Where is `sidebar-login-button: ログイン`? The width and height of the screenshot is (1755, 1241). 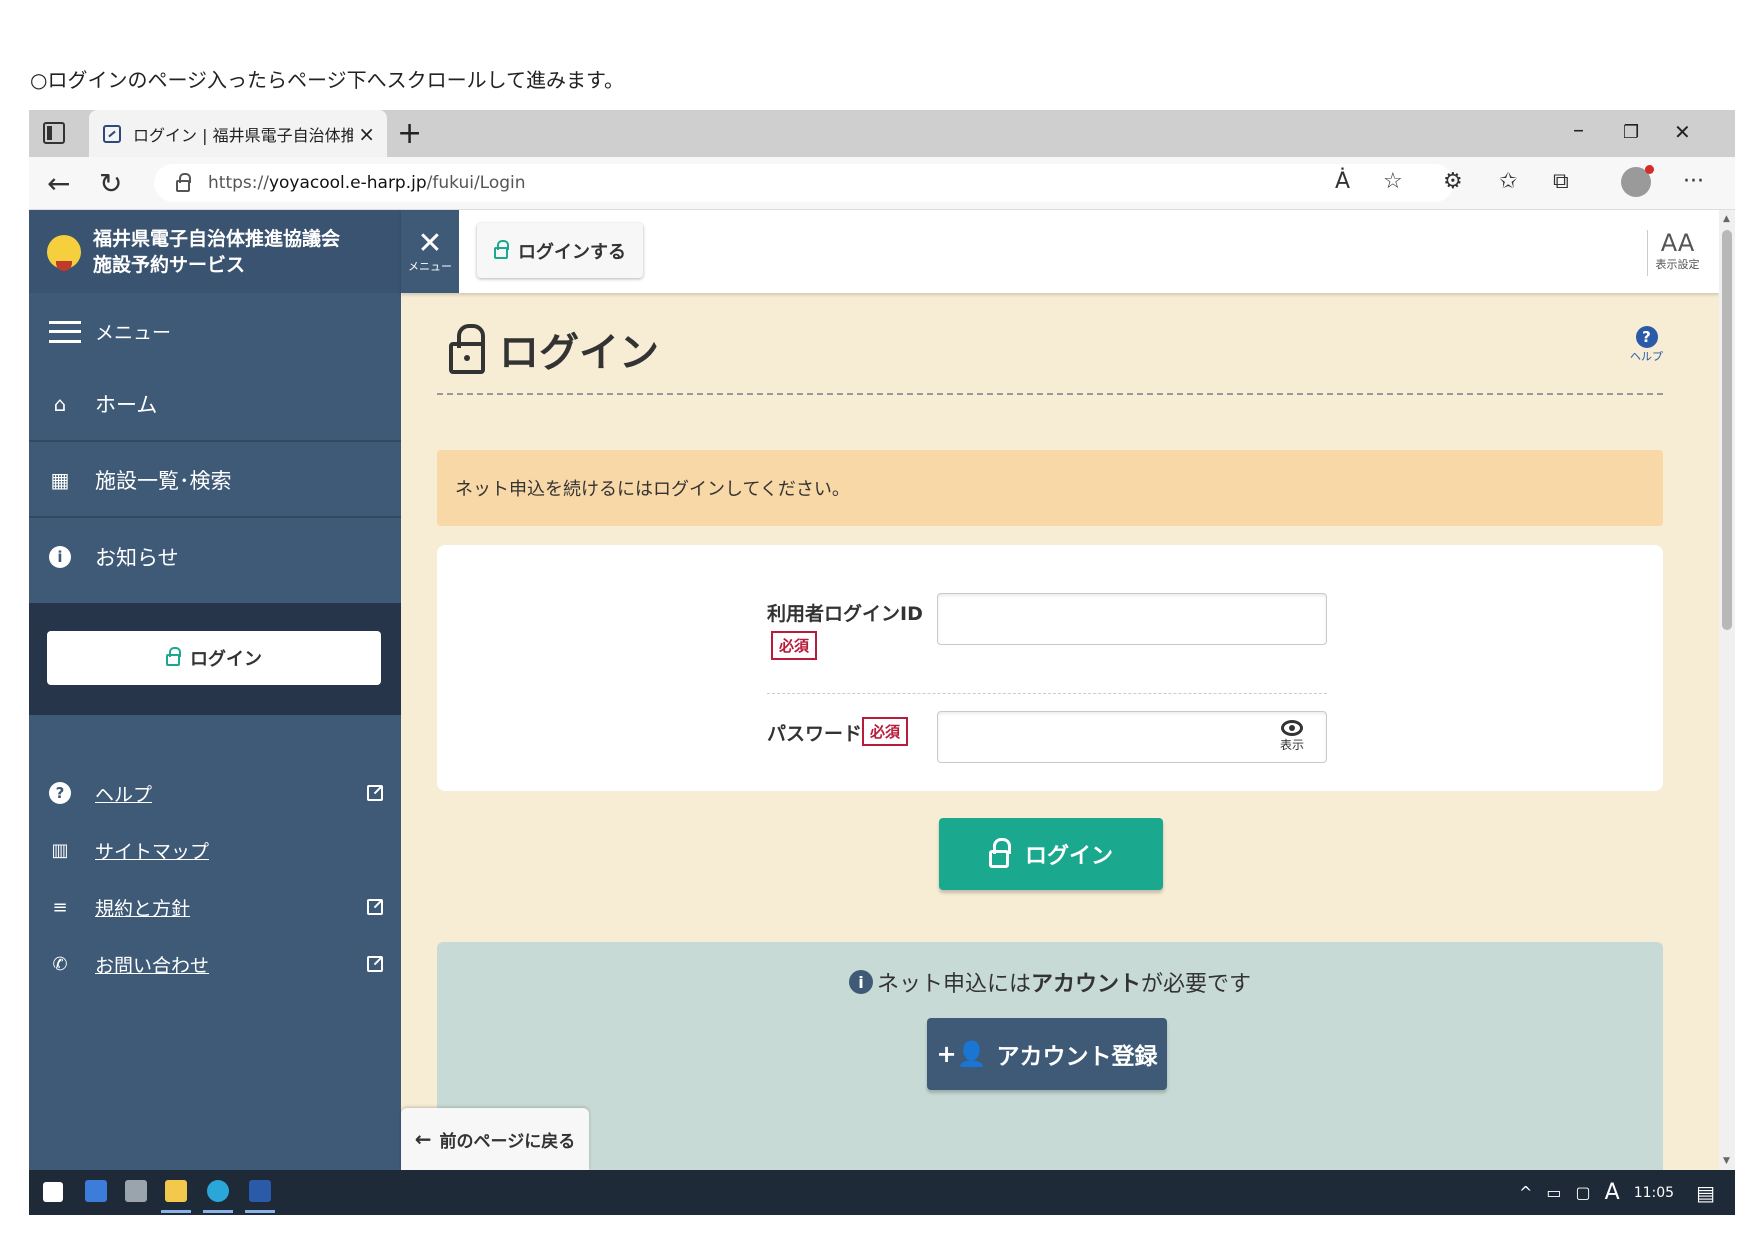 sidebar-login-button: ログイン is located at coordinates (214, 658).